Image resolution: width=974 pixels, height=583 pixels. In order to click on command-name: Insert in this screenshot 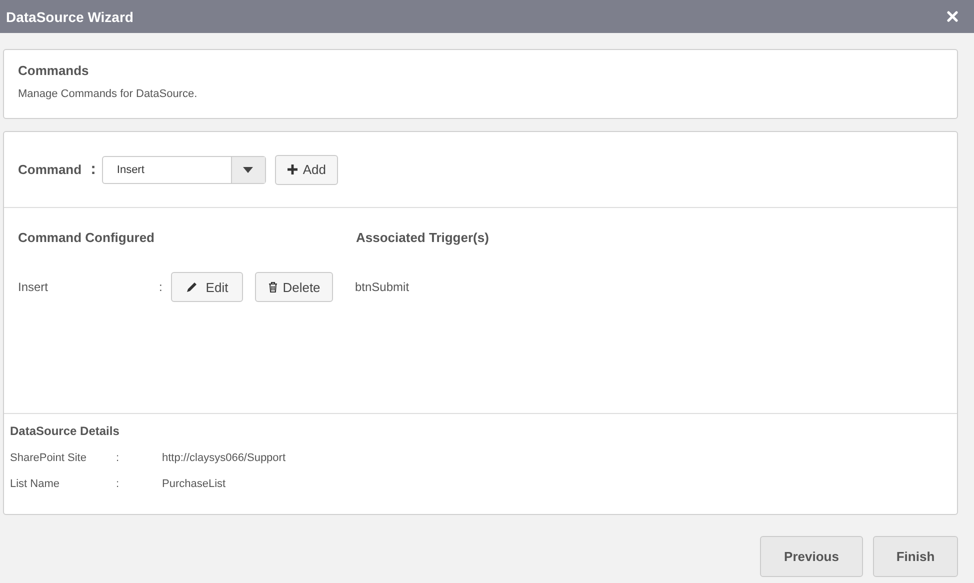, I will do `click(34, 287)`.